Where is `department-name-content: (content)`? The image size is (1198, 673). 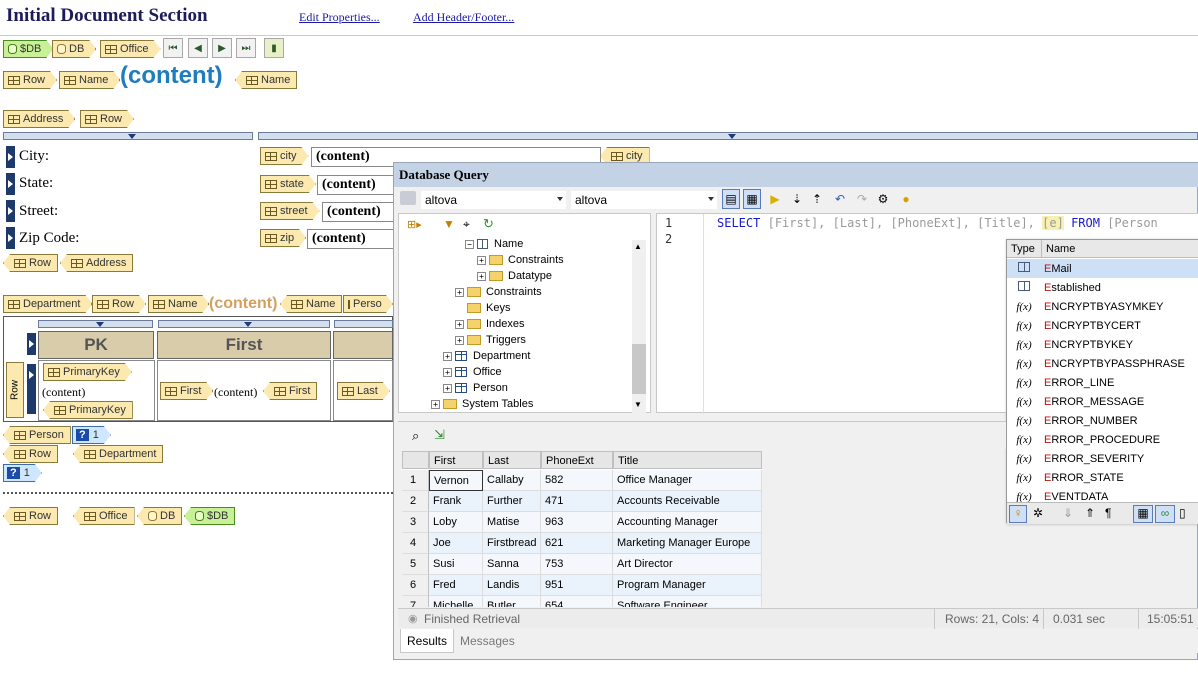
department-name-content: (content) is located at coordinates (243, 304).